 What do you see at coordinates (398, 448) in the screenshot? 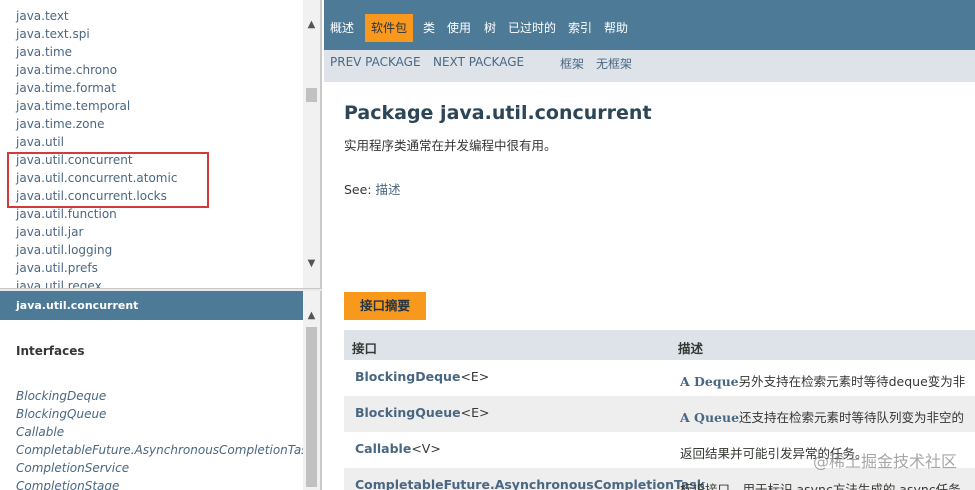
I see `interface-name-link: Callable<V>` at bounding box center [398, 448].